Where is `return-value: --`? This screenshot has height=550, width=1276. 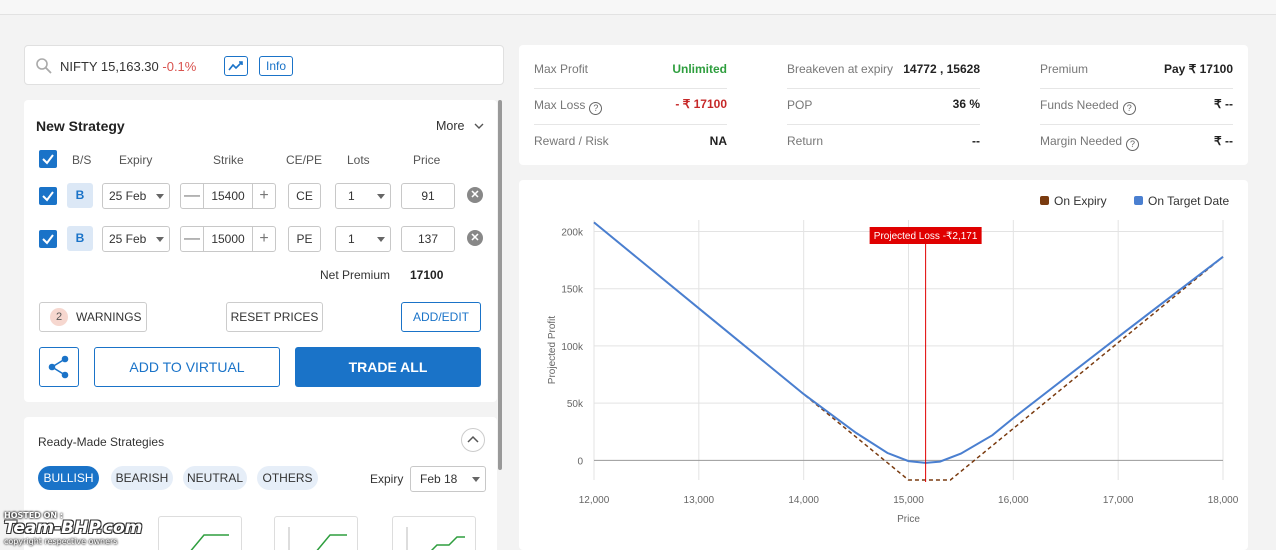
return-value: -- is located at coordinates (976, 141).